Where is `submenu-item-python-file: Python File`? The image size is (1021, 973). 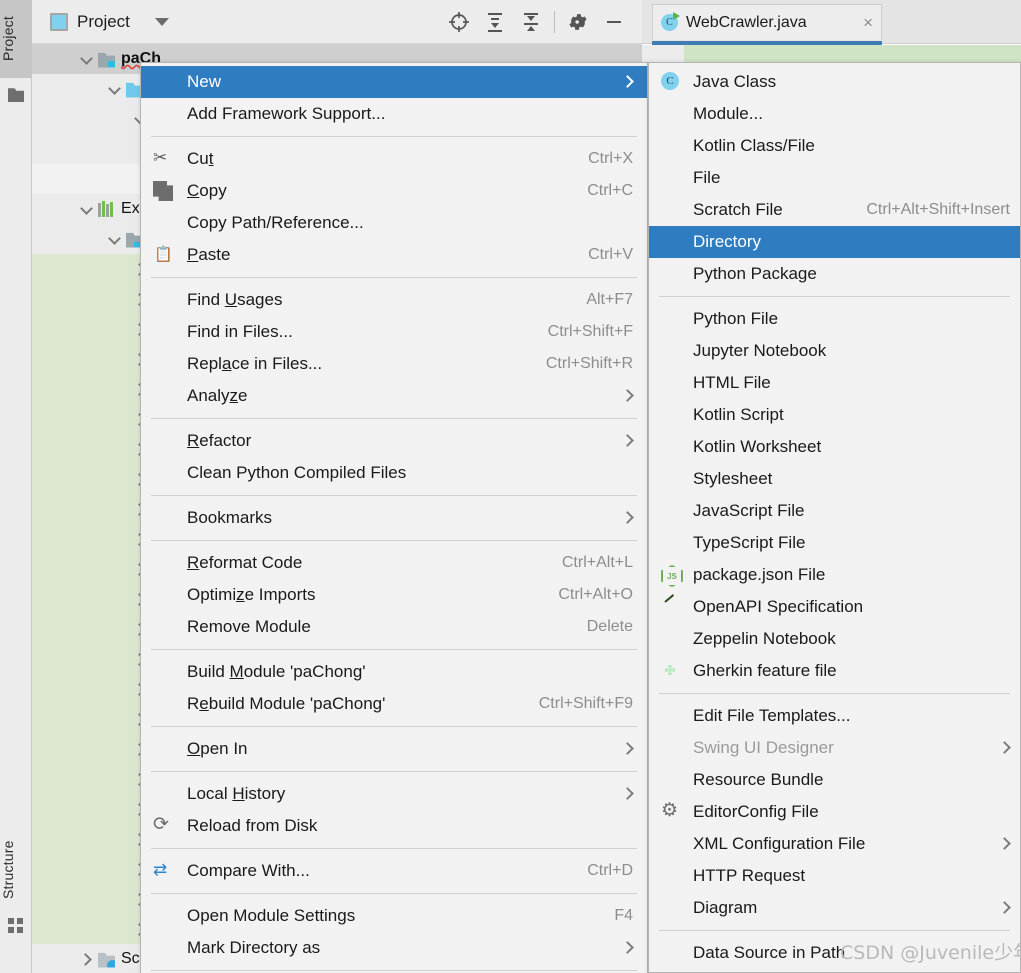
submenu-item-python-file: Python File is located at coordinates (834, 319).